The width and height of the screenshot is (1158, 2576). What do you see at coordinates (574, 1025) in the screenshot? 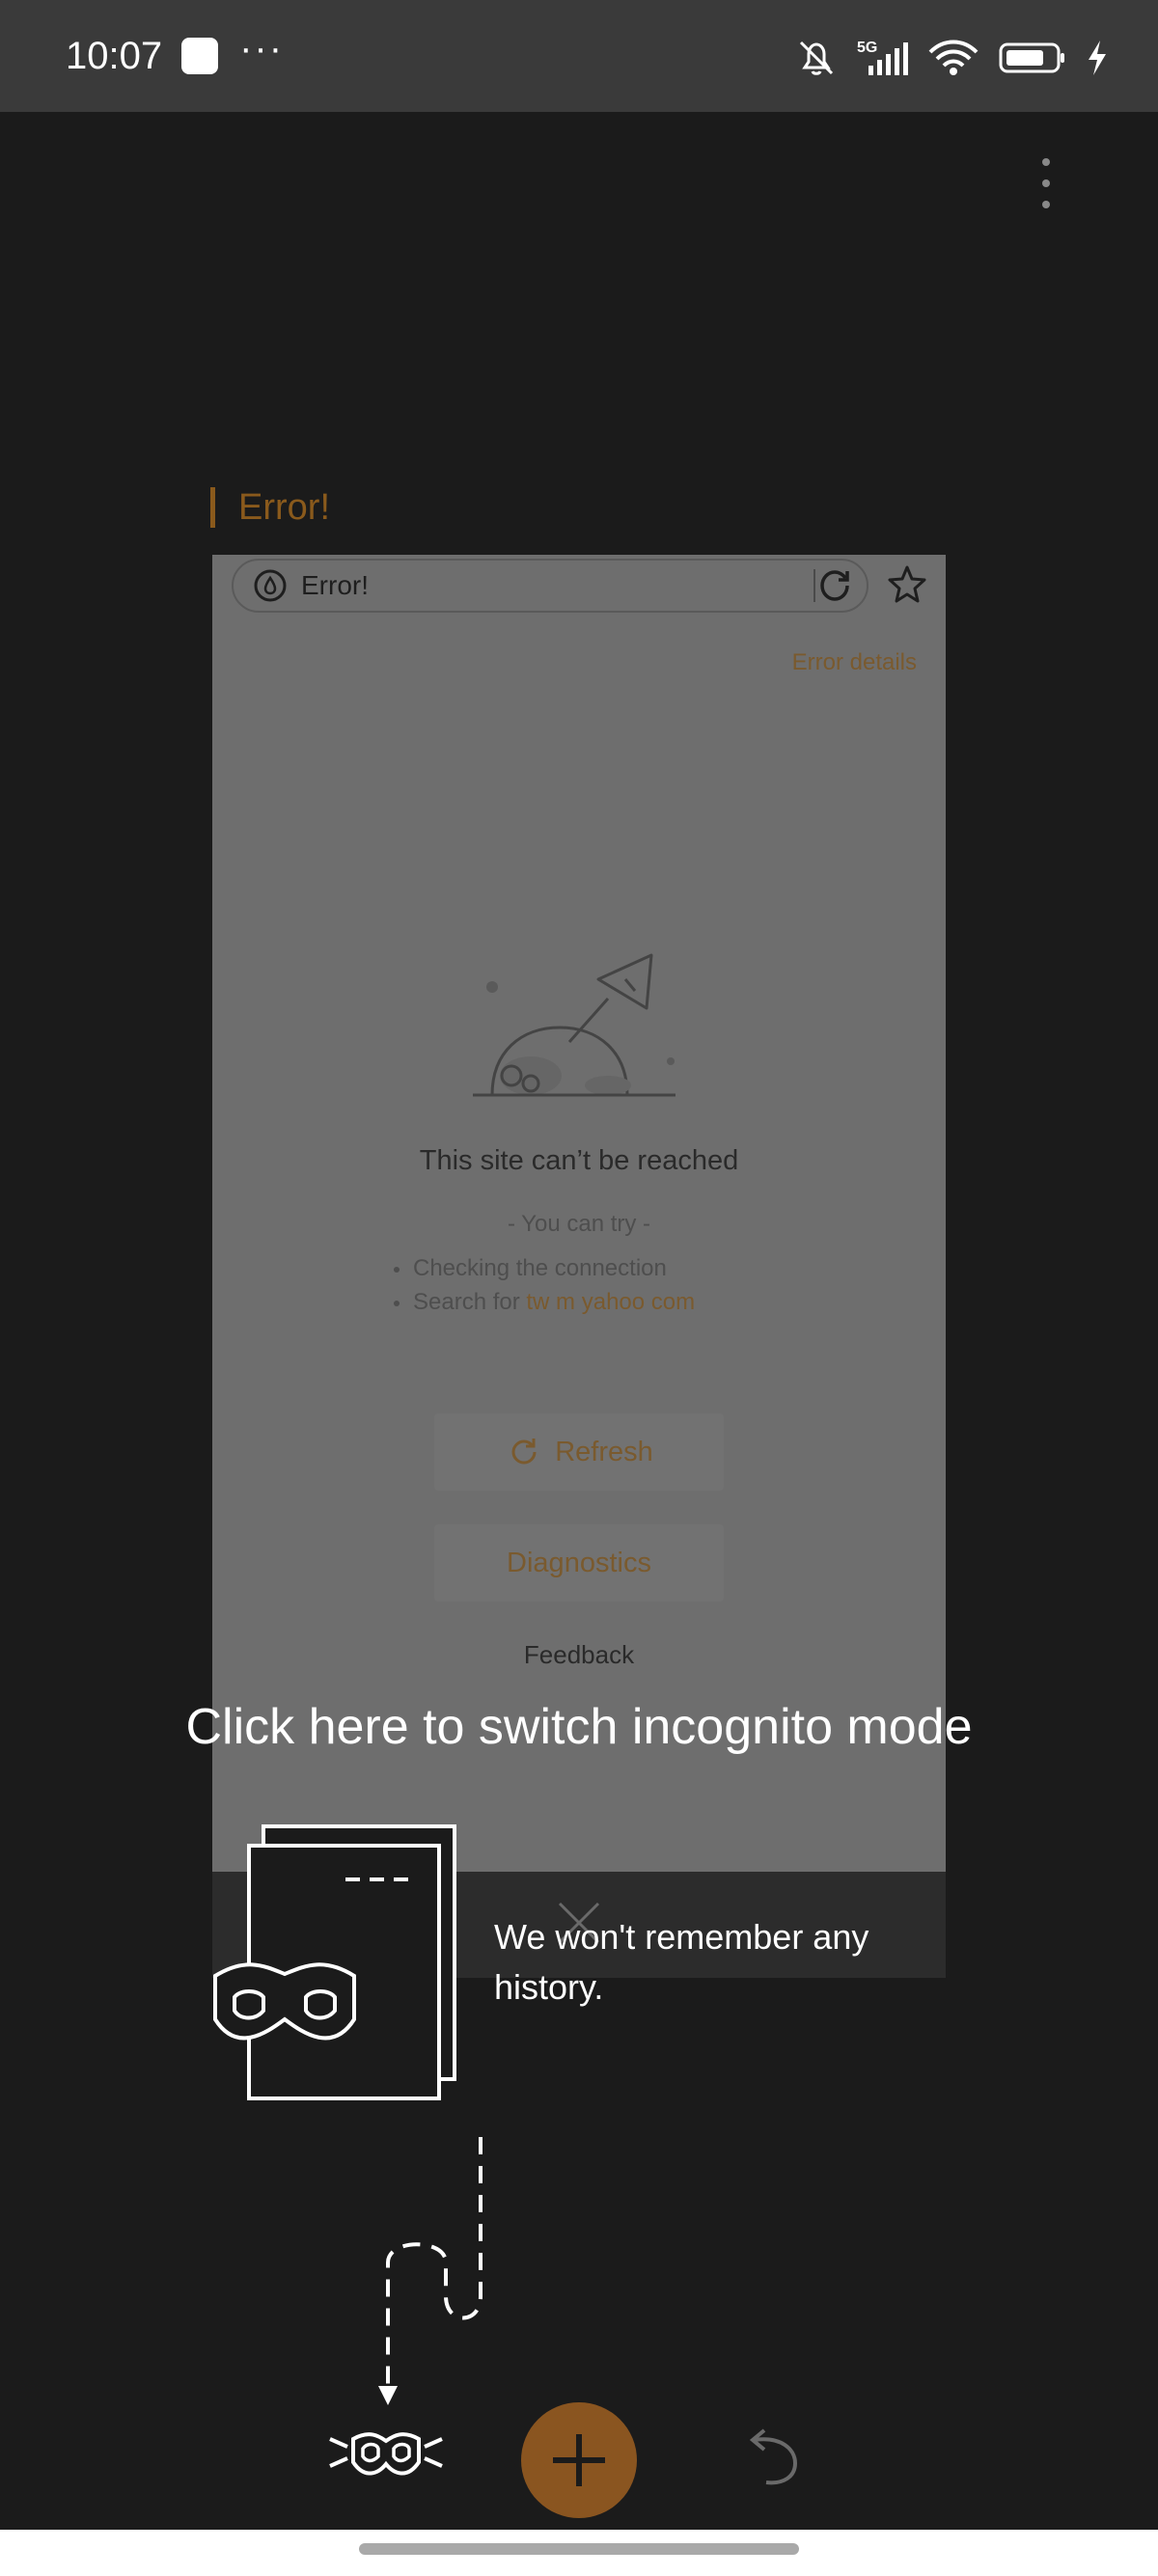
I see `broken-planet-icon` at bounding box center [574, 1025].